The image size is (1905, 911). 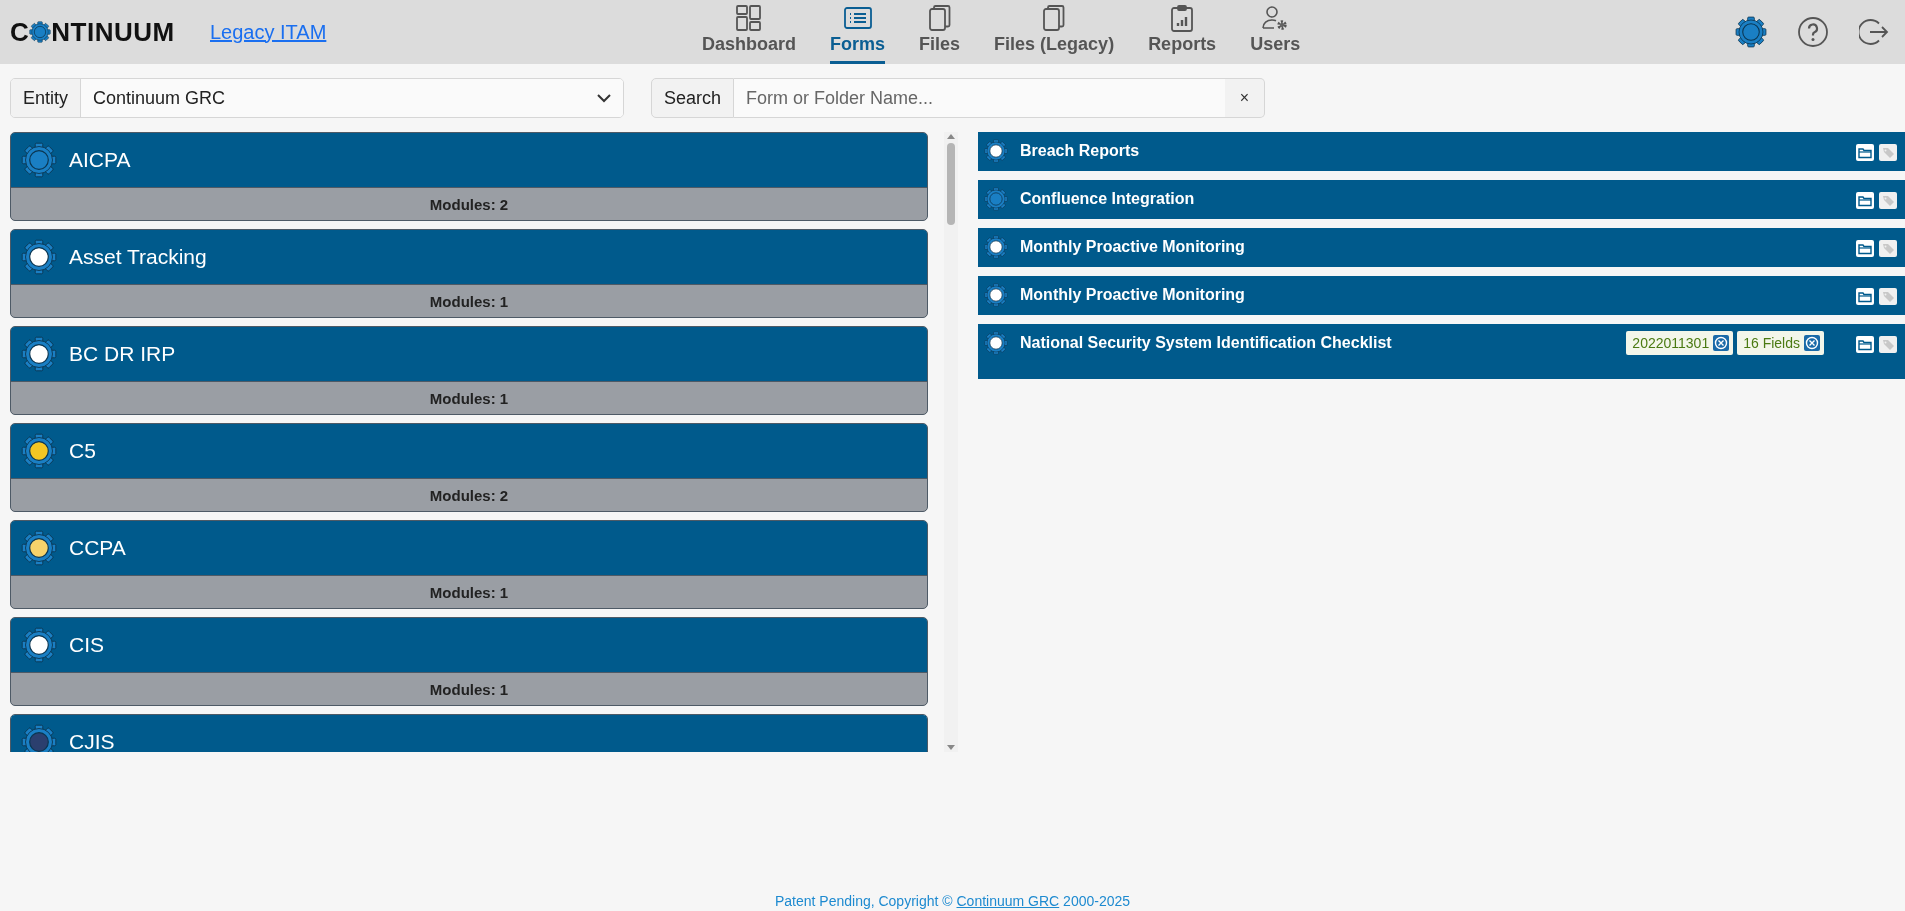 What do you see at coordinates (1108, 199) in the screenshot?
I see `form-name: Confluence Integration` at bounding box center [1108, 199].